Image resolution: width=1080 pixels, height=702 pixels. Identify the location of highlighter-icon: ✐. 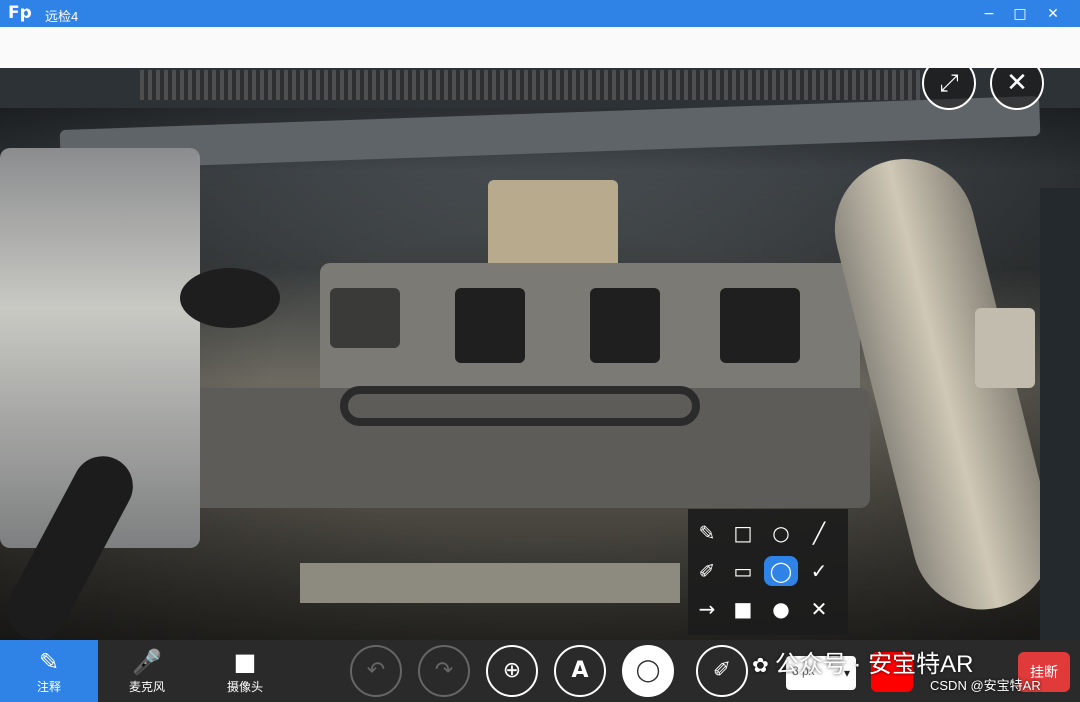
(707, 571).